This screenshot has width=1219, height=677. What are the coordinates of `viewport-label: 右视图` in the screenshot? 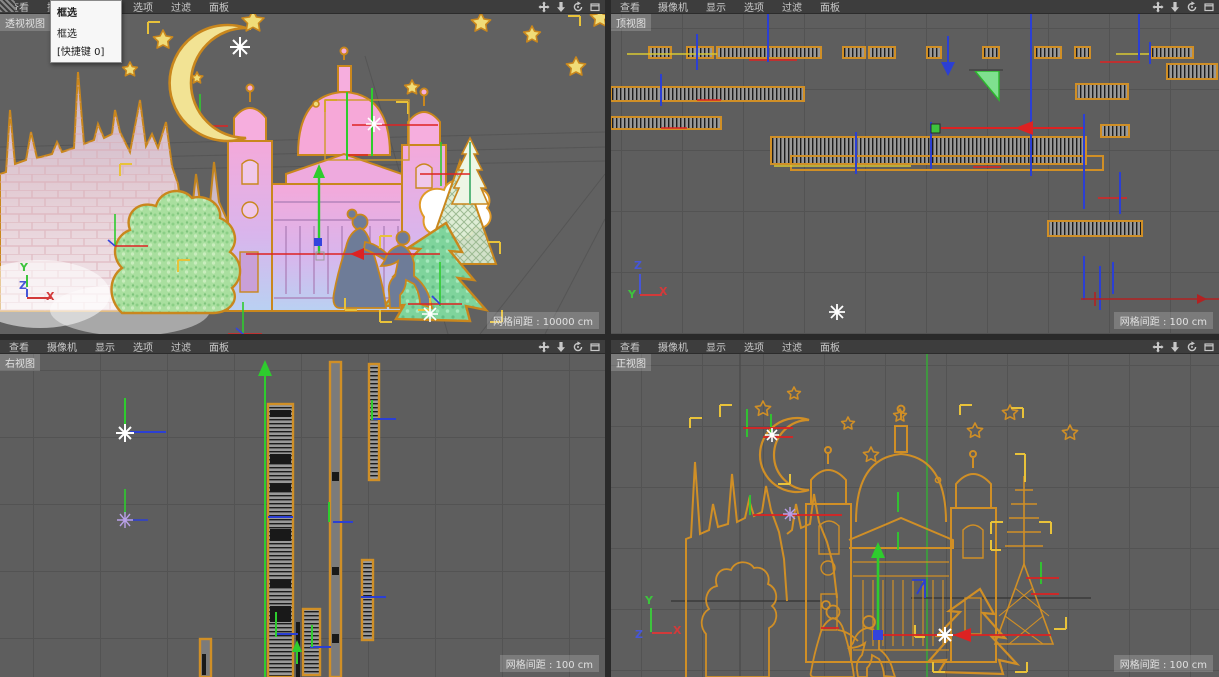 It's located at (20, 362).